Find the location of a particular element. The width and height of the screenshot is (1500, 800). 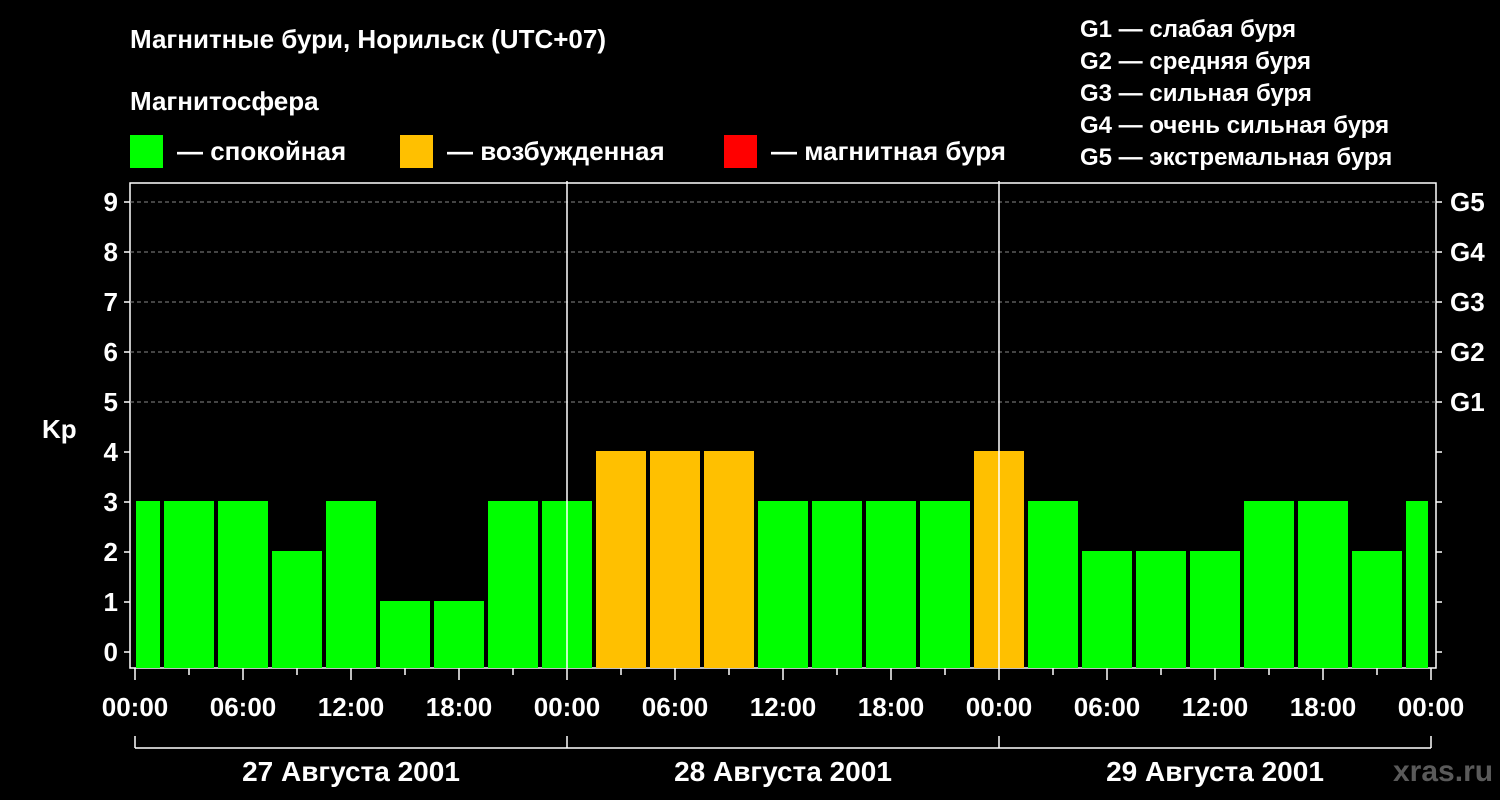

g-axis-label: G2 is located at coordinates (1467, 352).